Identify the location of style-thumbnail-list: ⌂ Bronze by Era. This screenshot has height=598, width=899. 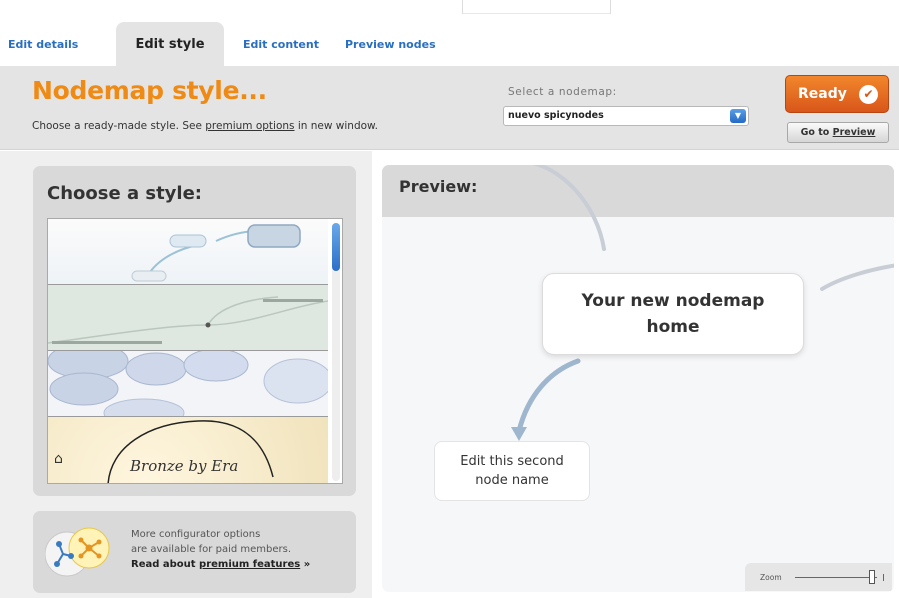
(195, 351).